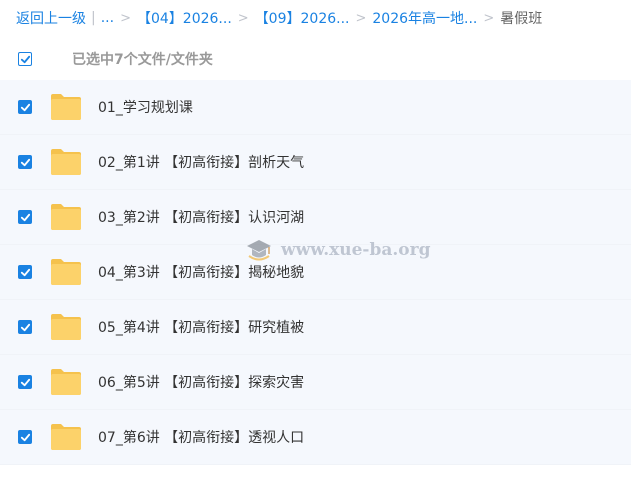  I want to click on list-item: 06_第5讲 【初高衔接】探索灾害, so click(315, 382).